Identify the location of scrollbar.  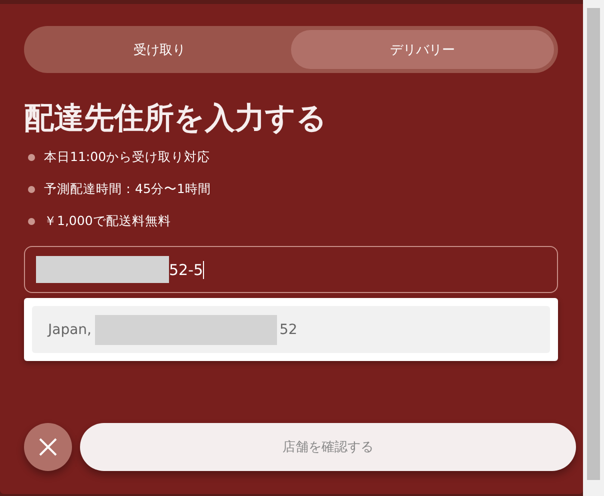
(593, 248).